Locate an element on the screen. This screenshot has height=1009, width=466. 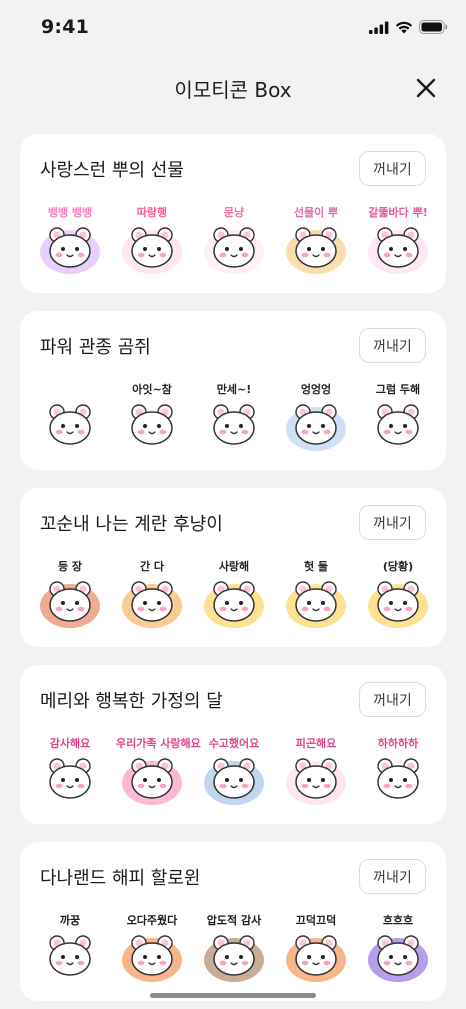
close-button is located at coordinates (426, 88).